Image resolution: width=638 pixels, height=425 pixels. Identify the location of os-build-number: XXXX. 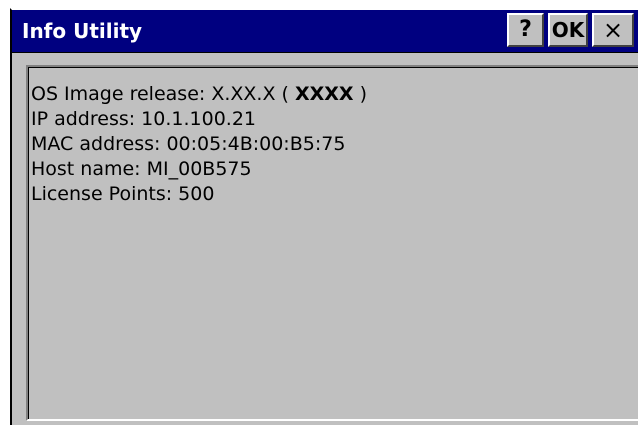
(324, 94).